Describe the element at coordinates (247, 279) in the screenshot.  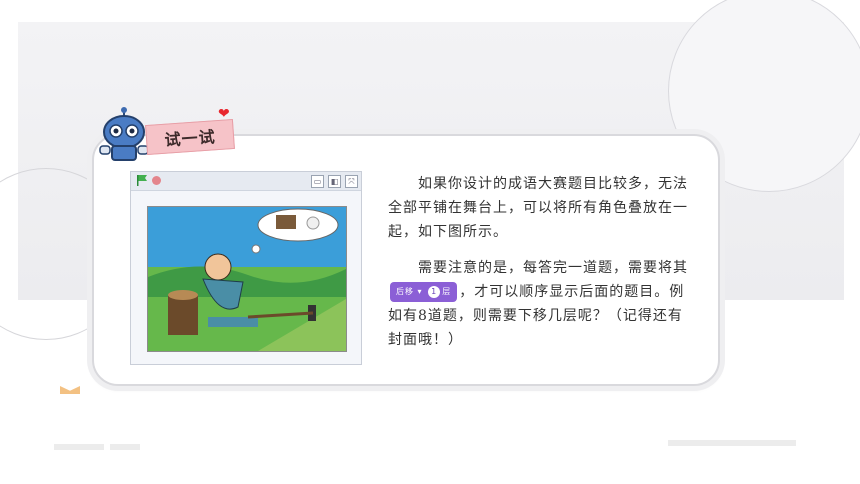
I see `stage-illustration` at that location.